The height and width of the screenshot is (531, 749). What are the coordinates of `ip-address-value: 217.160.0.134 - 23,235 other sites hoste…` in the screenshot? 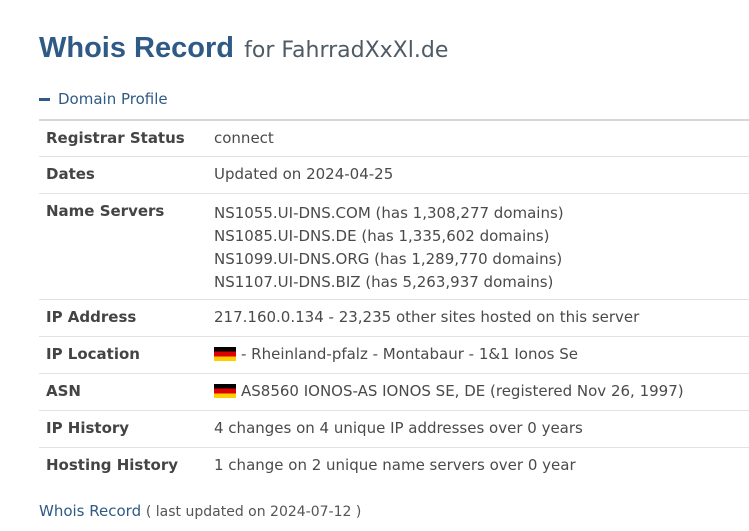 It's located at (427, 317).